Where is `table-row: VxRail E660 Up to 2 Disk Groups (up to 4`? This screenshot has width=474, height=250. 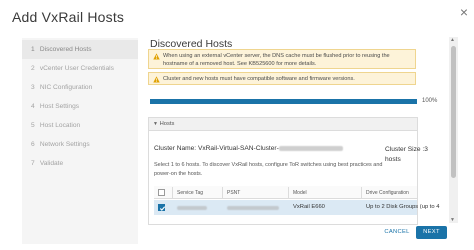
table-row: VxRail E660 Up to 2 Disk Groups (up to 4 is located at coordinates (296, 207).